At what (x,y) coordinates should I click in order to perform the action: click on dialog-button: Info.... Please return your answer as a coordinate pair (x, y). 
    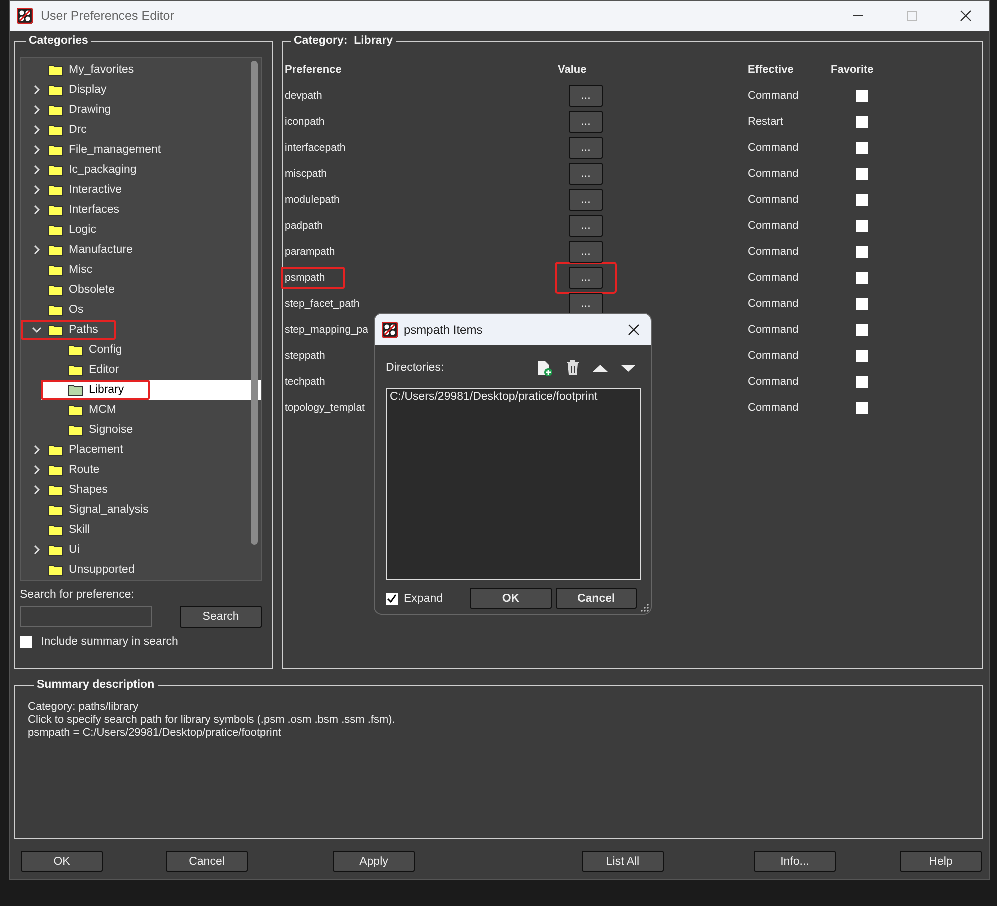
    Looking at the image, I should click on (795, 861).